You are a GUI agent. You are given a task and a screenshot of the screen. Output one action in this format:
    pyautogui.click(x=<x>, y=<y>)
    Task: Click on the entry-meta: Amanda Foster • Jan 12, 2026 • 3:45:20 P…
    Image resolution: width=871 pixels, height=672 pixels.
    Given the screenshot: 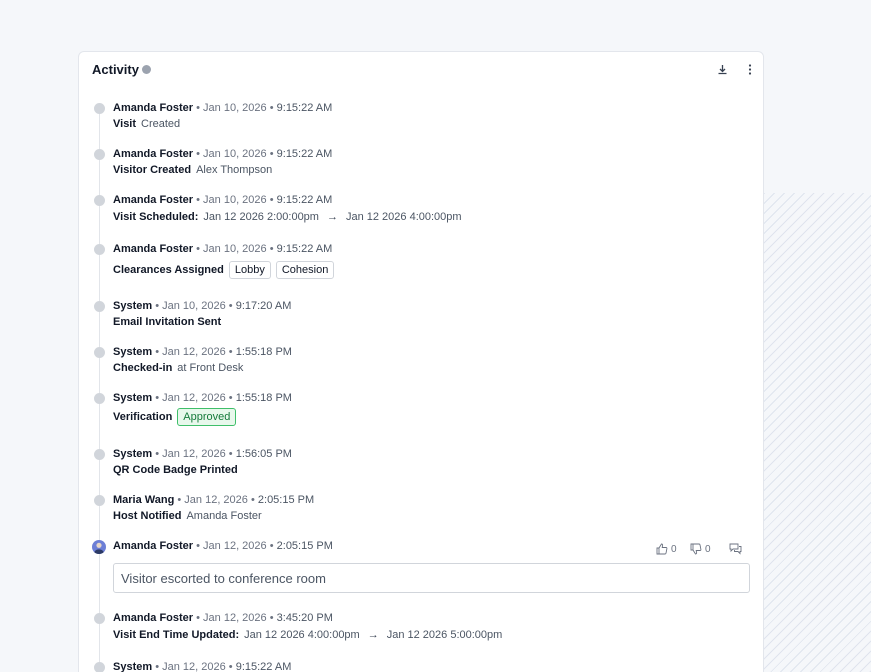 What is the action you would take?
    pyautogui.click(x=223, y=618)
    